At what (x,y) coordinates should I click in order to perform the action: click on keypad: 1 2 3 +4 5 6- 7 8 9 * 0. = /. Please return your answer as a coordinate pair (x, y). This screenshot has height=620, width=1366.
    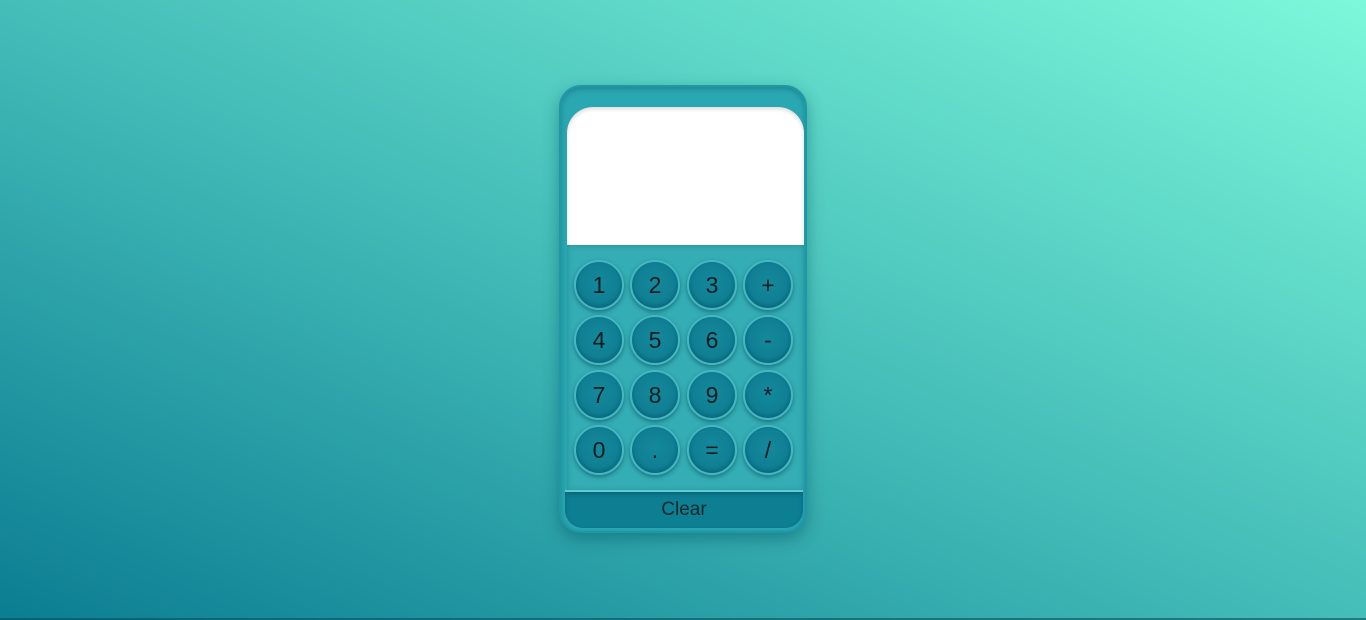
    Looking at the image, I should click on (685, 368).